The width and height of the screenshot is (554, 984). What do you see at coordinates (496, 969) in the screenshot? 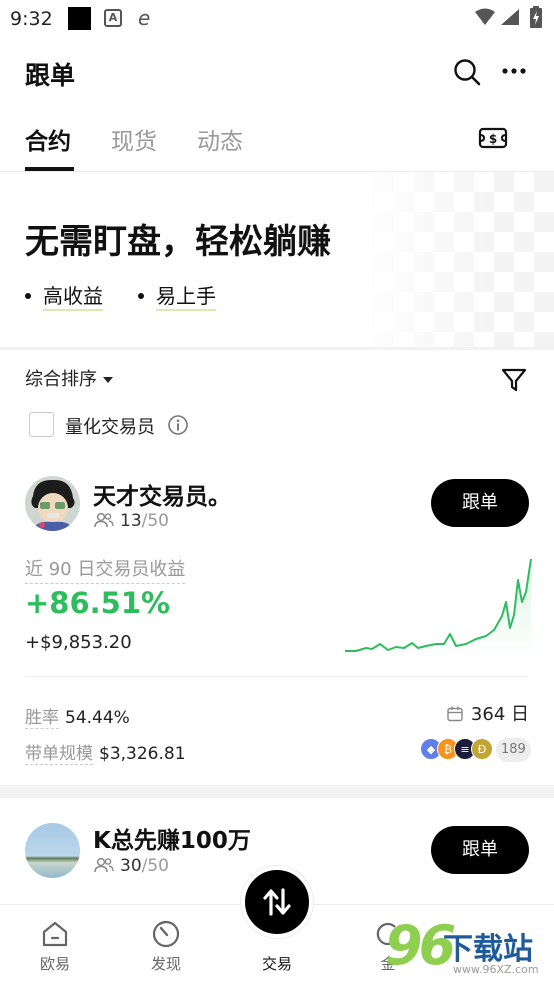
I see `watermark-url: www.96XZ.com` at bounding box center [496, 969].